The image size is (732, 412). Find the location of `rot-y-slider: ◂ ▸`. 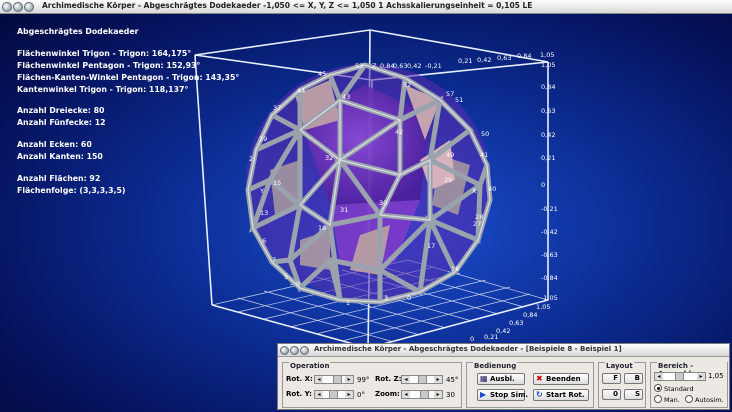

rot-y-slider: ◂ ▸ is located at coordinates (334, 394).